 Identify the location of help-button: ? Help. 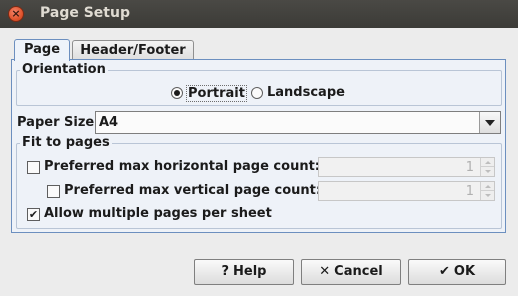
(244, 272).